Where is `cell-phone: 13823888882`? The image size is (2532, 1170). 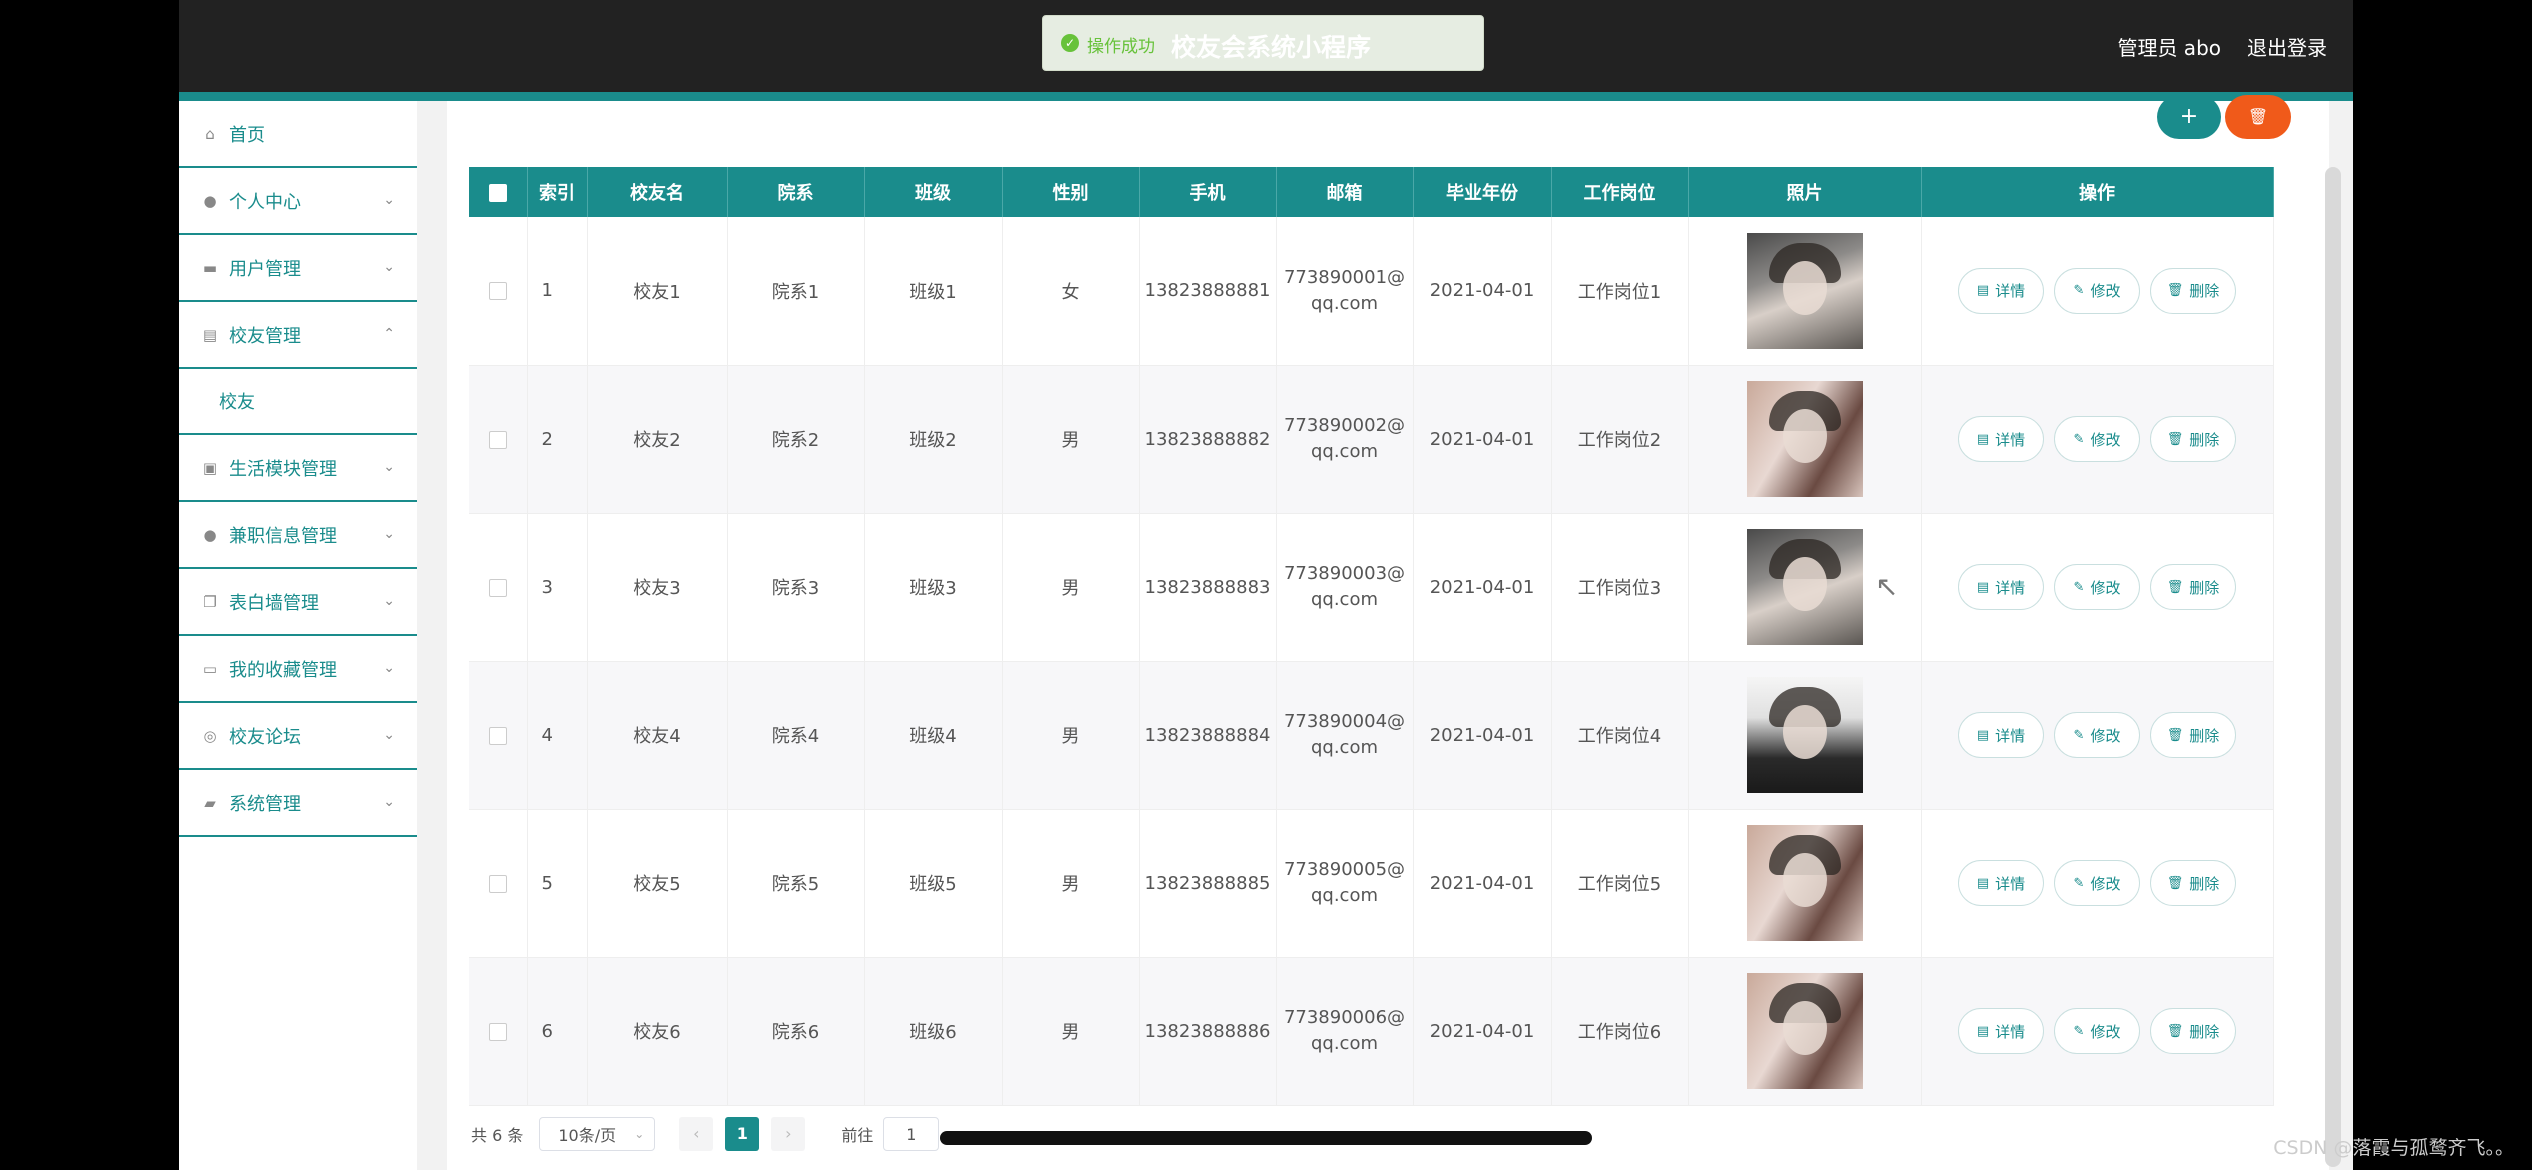
cell-phone: 13823888882 is located at coordinates (1208, 439).